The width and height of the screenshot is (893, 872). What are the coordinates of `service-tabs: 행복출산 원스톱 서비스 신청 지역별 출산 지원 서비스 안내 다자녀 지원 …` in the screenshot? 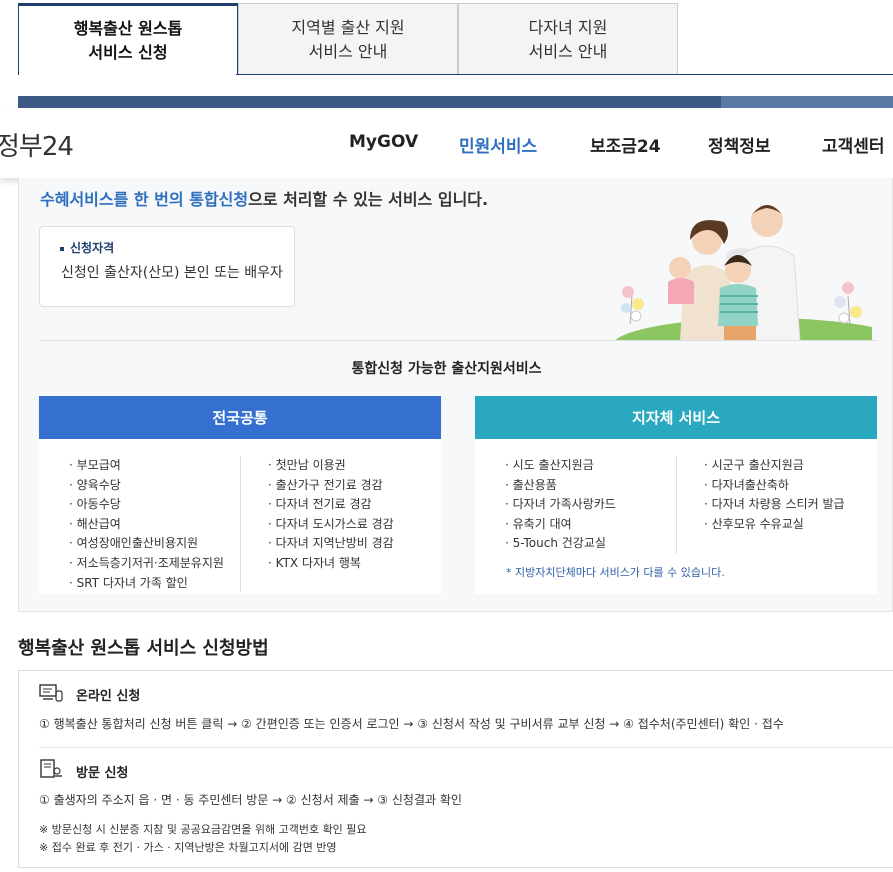 It's located at (348, 39).